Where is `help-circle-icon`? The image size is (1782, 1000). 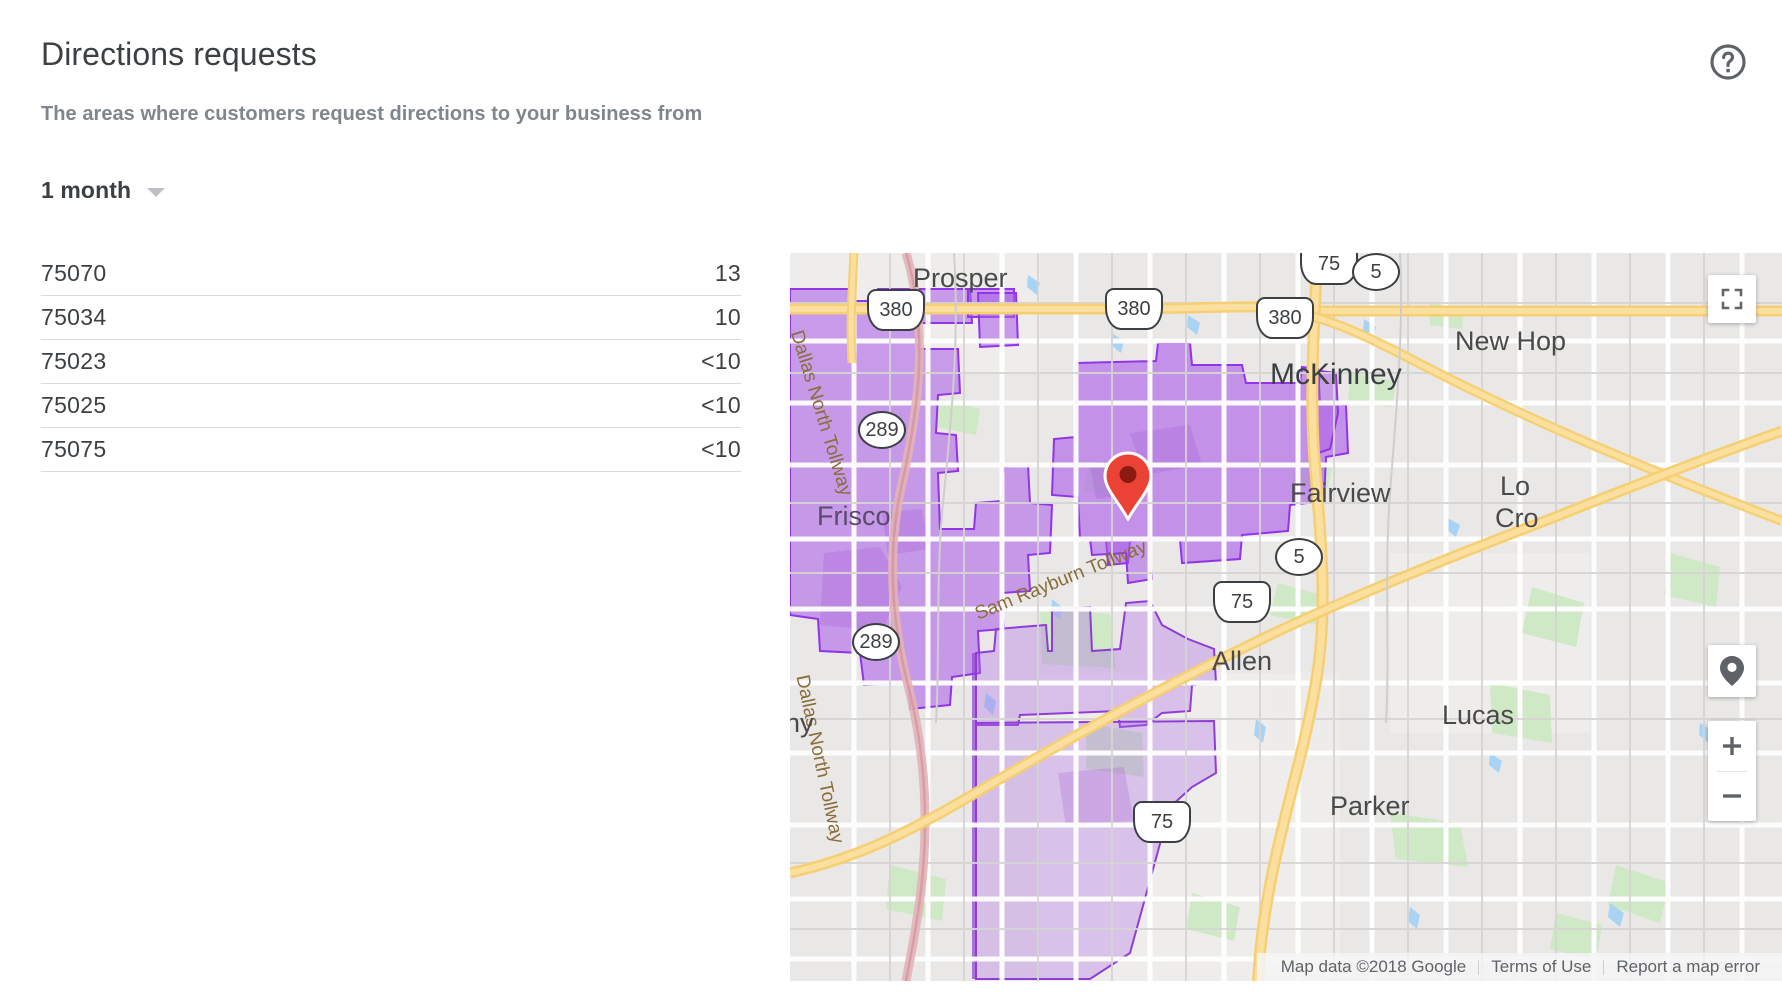
help-circle-icon is located at coordinates (1728, 64).